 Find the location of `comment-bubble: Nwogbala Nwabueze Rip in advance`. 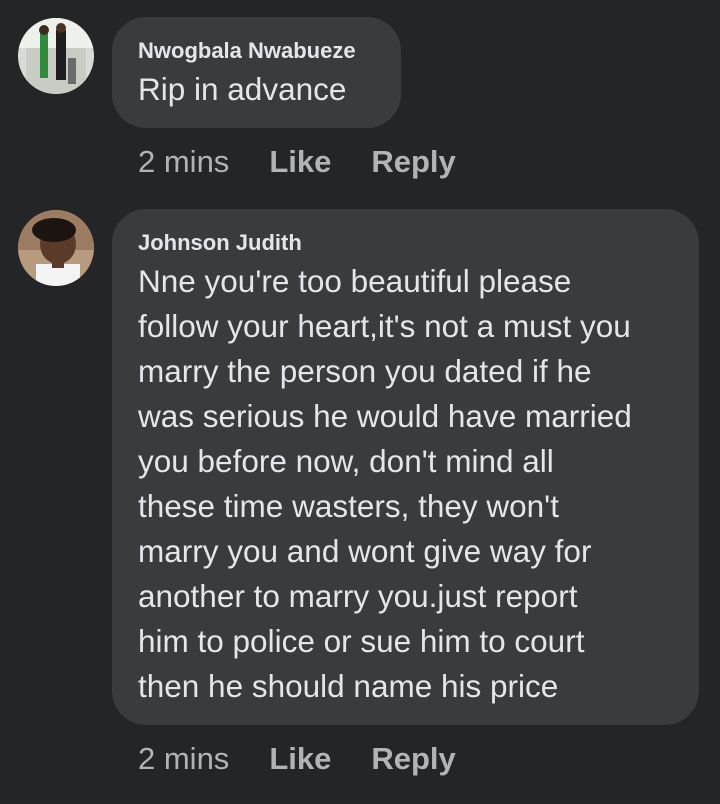

comment-bubble: Nwogbala Nwabueze Rip in advance is located at coordinates (256, 72).